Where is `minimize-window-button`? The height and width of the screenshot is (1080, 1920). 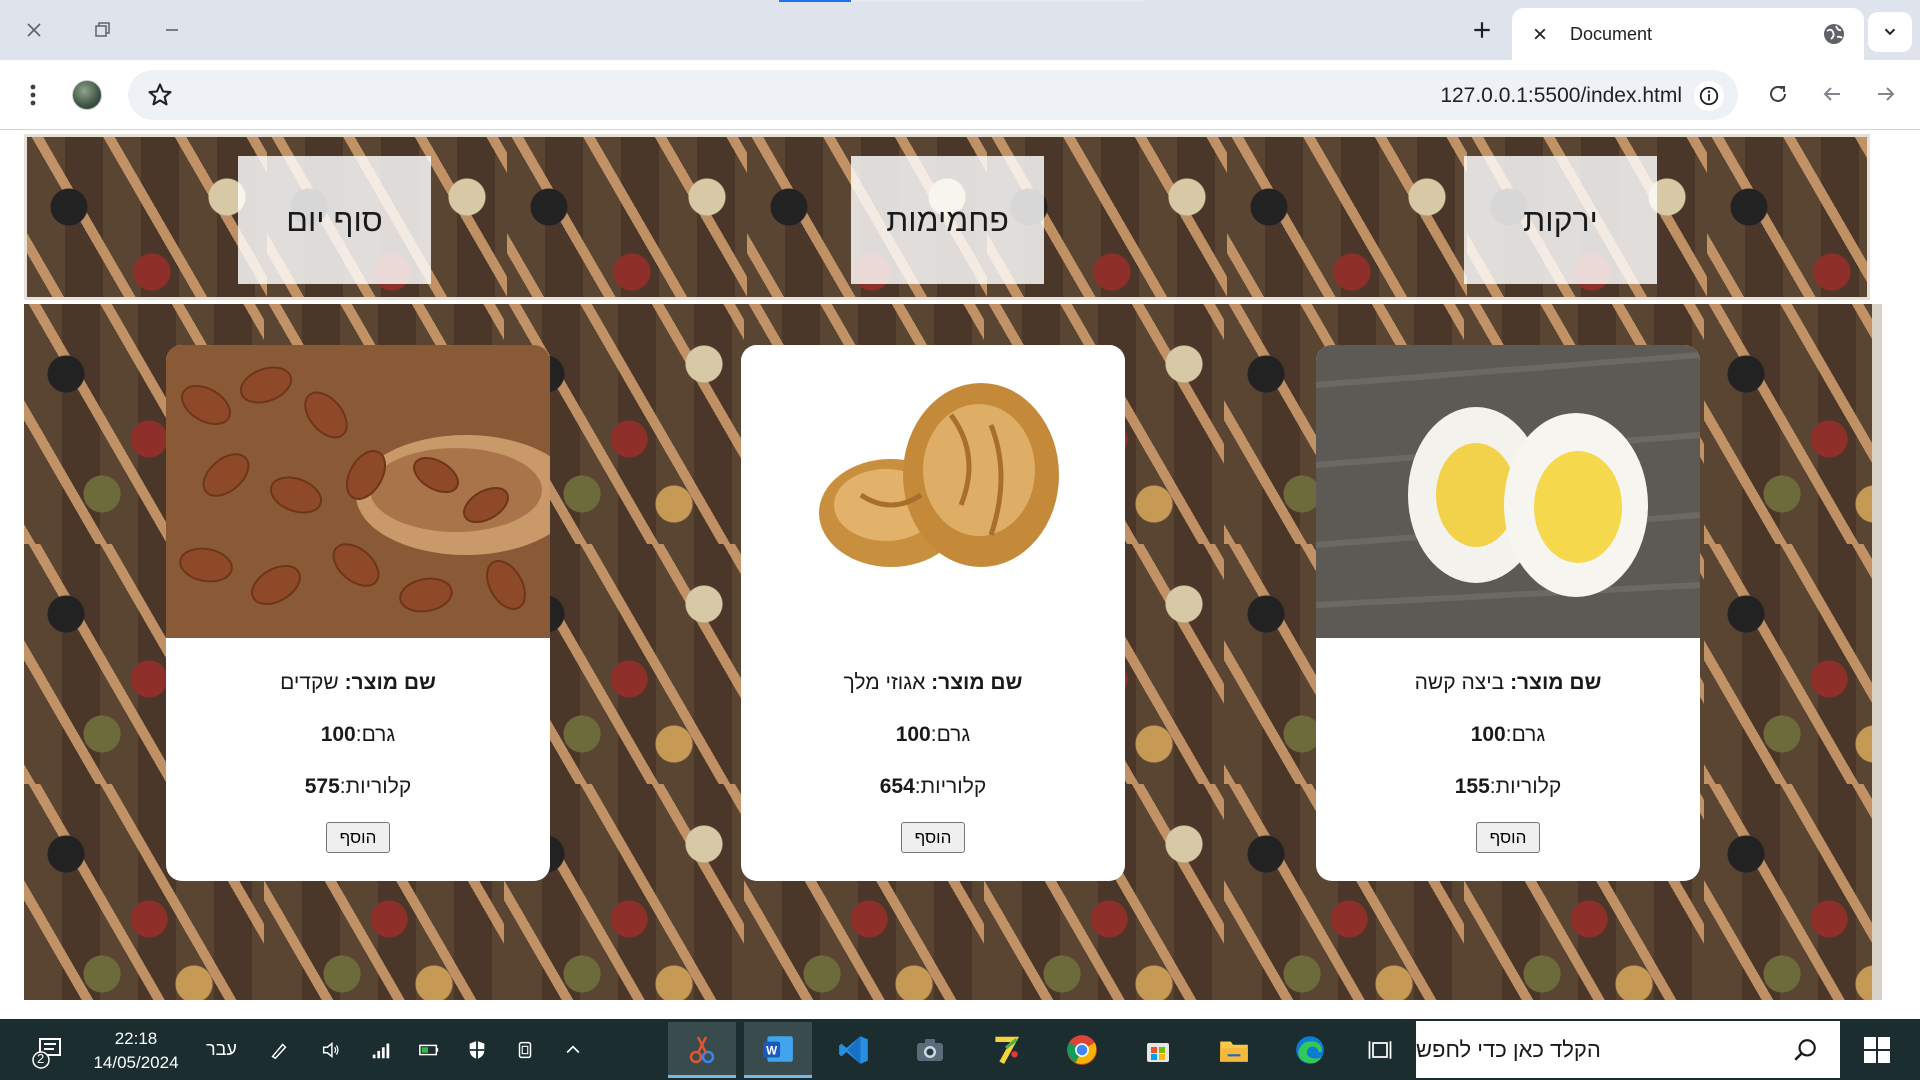 minimize-window-button is located at coordinates (172, 30).